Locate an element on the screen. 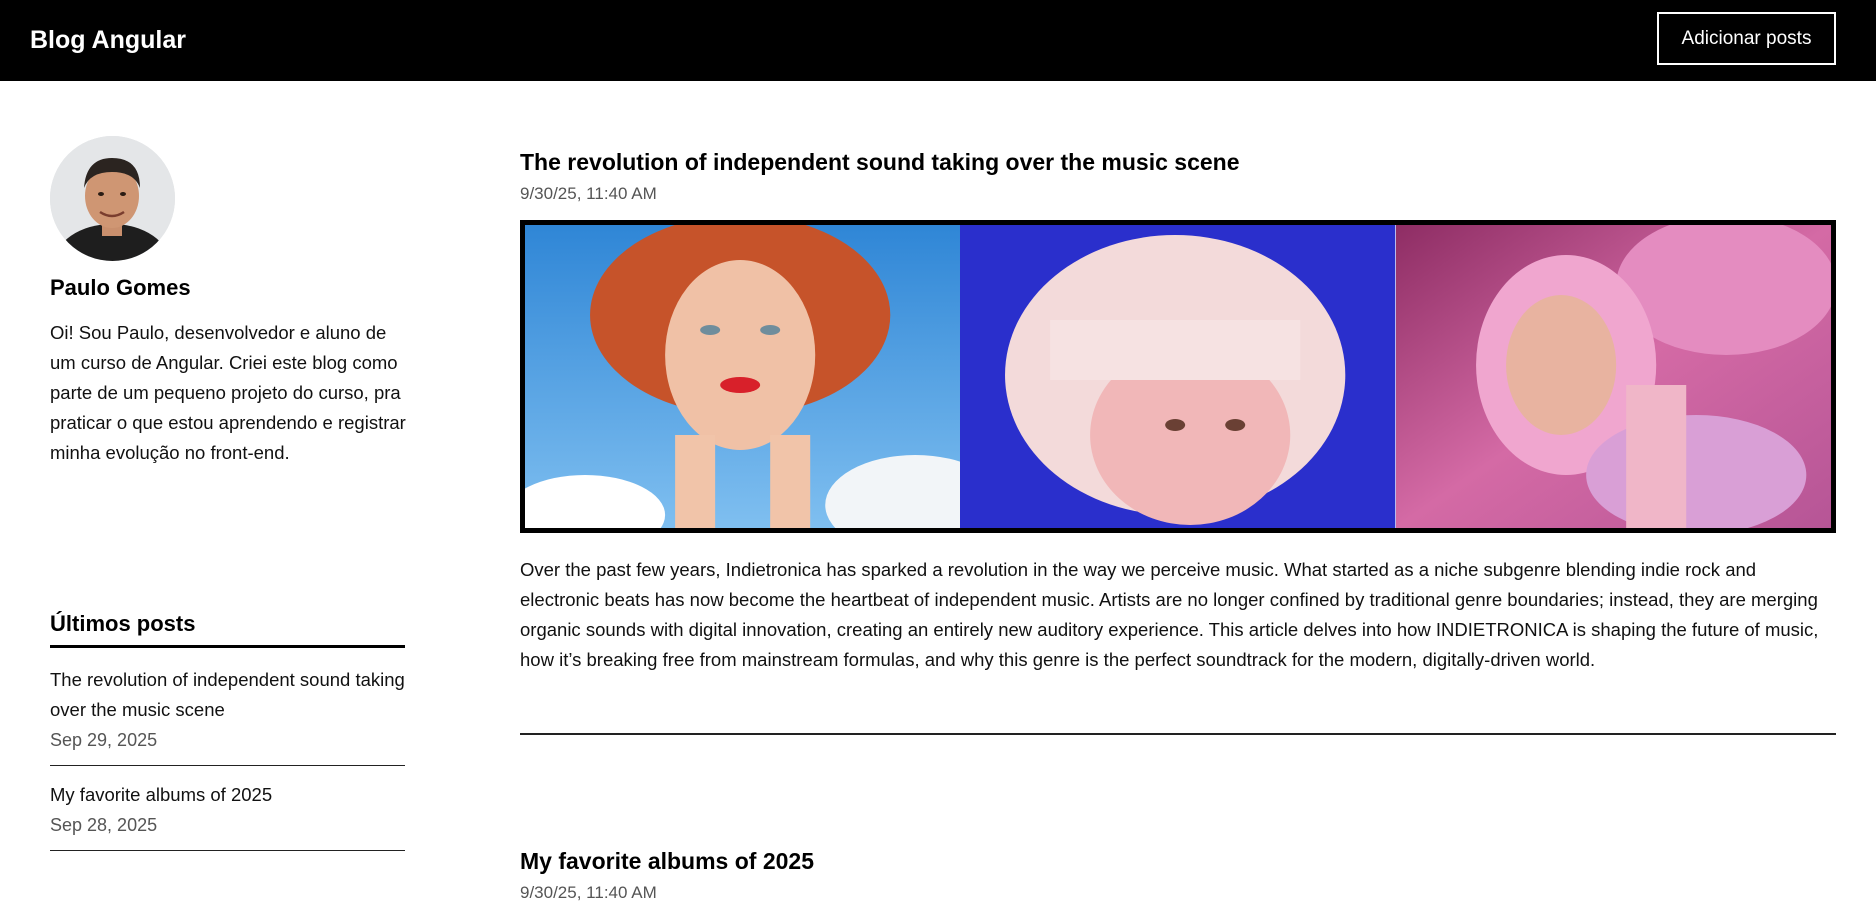  add-posts-button: Adicionar posts is located at coordinates (1746, 38).